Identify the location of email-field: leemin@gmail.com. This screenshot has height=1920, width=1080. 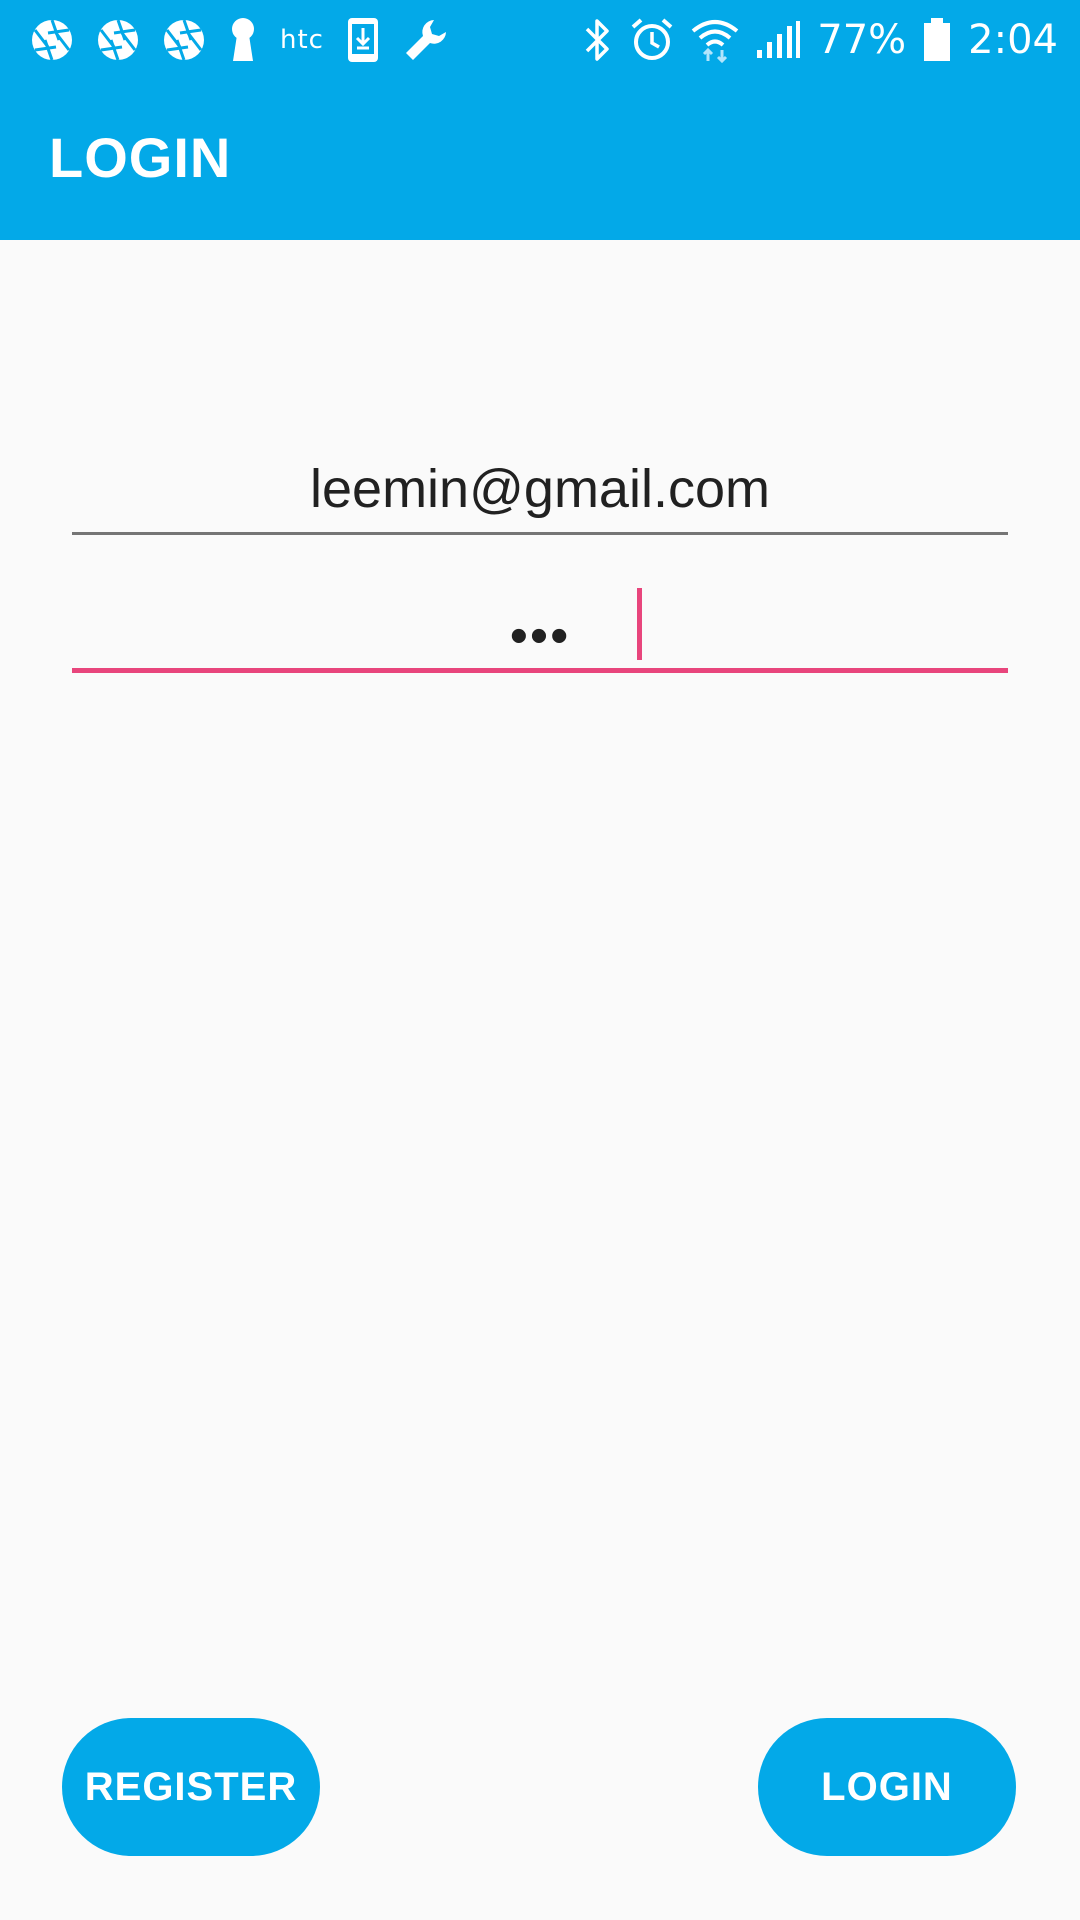
(540, 487).